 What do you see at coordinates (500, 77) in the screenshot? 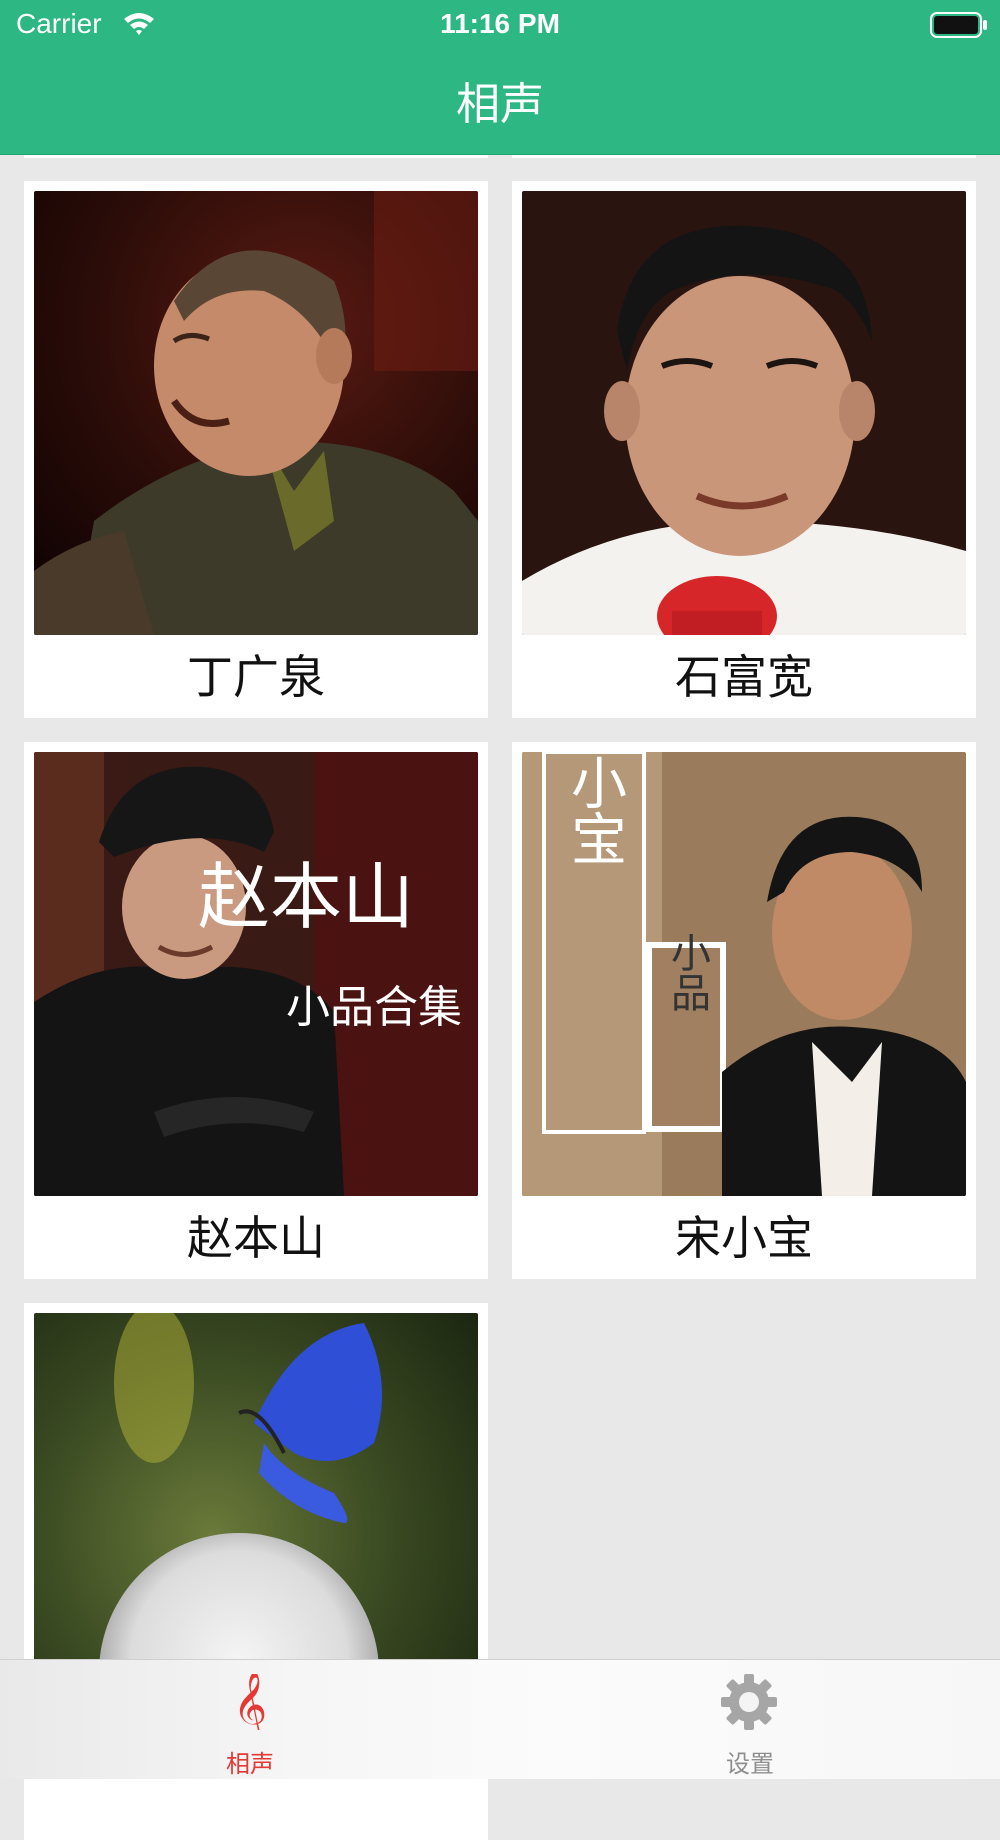
I see `navigation-bar: Carrier 11:16 PM 相声` at bounding box center [500, 77].